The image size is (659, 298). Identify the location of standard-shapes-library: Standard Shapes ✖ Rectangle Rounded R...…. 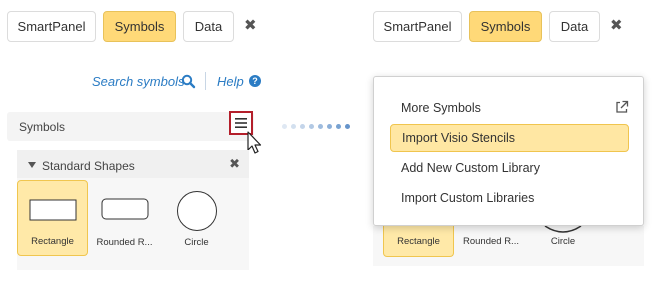
(133, 210).